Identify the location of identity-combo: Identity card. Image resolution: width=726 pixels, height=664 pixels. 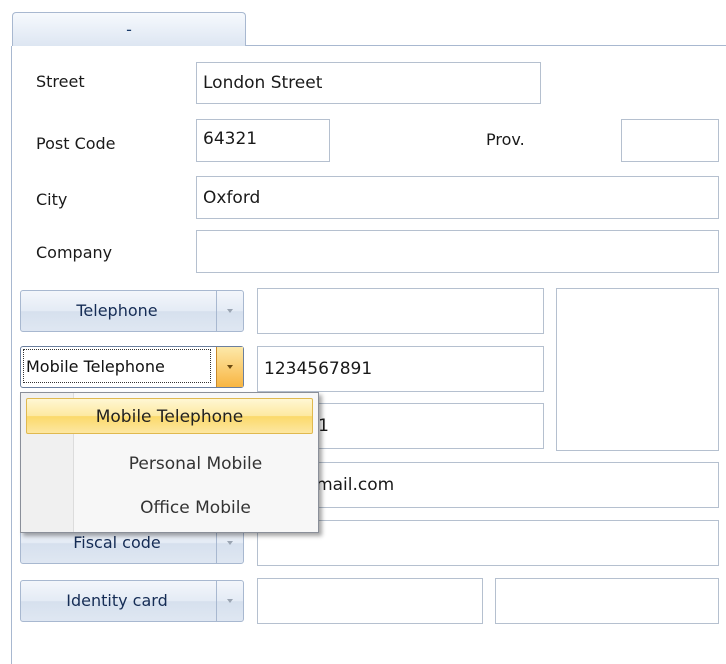
(132, 601).